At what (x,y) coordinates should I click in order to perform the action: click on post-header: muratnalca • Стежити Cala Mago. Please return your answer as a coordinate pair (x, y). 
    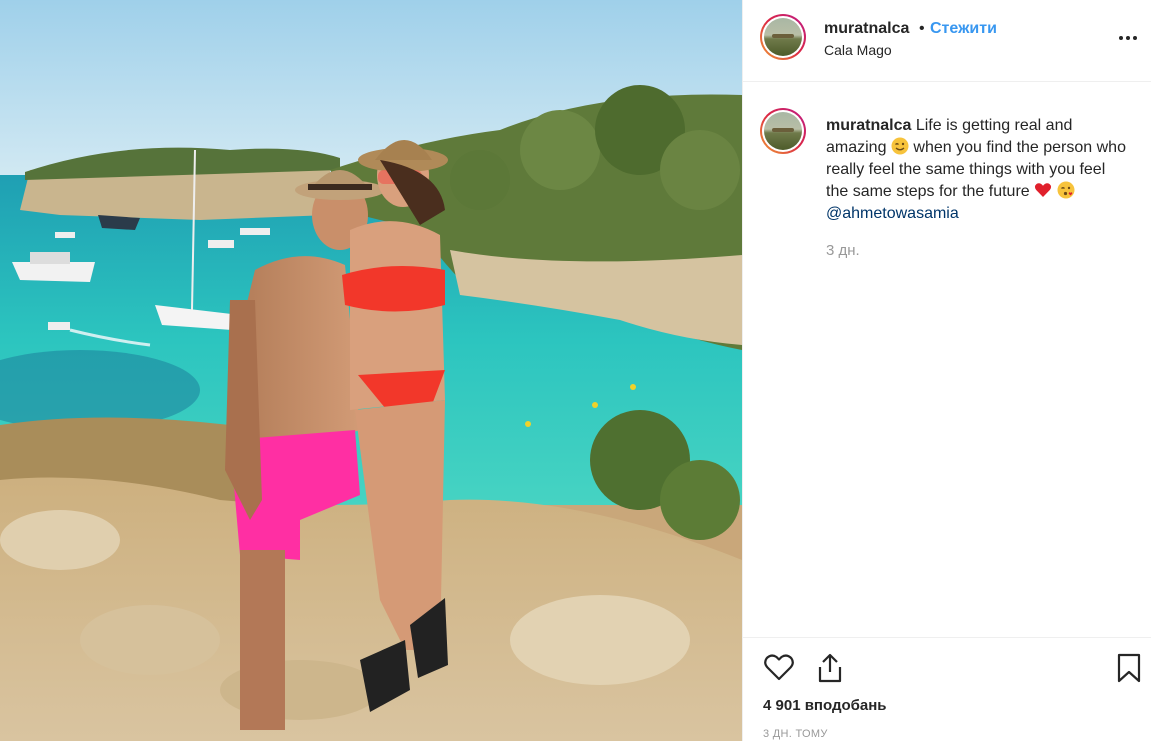
    Looking at the image, I should click on (947, 41).